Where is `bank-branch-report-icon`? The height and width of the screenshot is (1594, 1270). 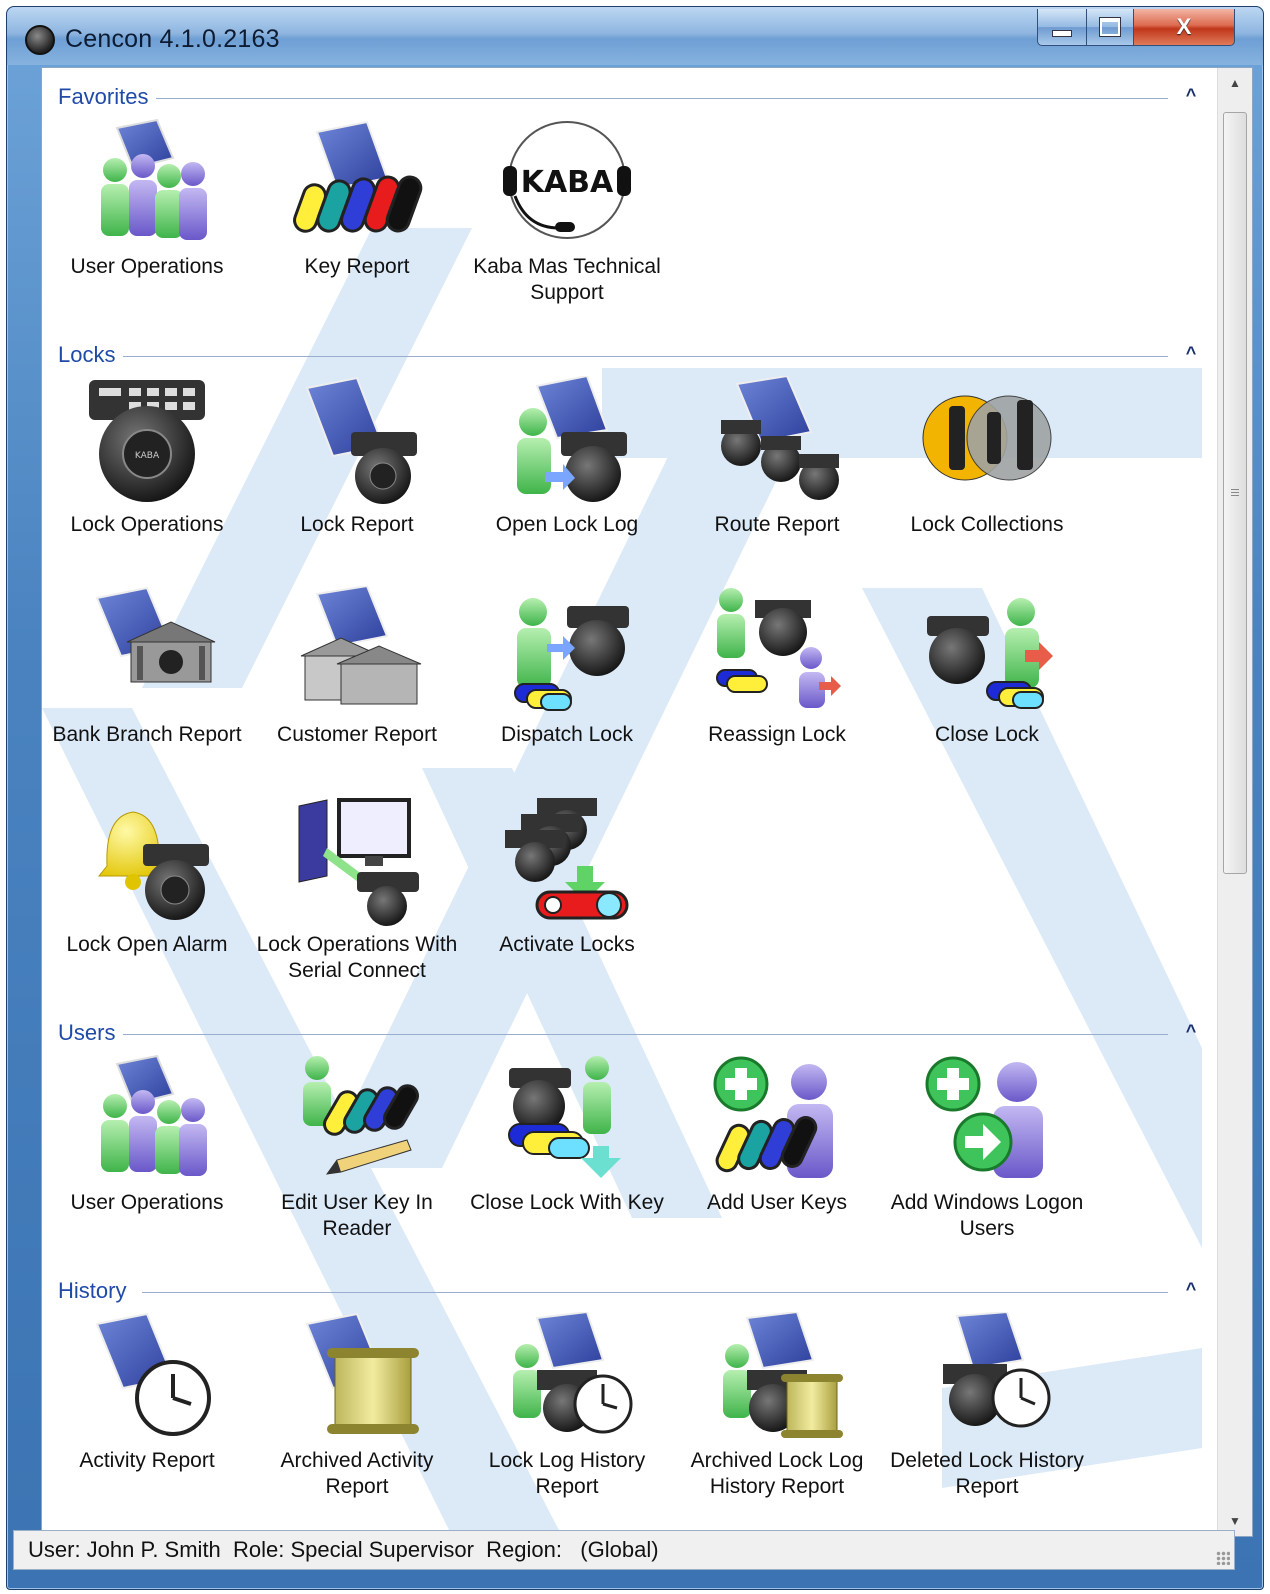 bank-branch-report-icon is located at coordinates (155, 634).